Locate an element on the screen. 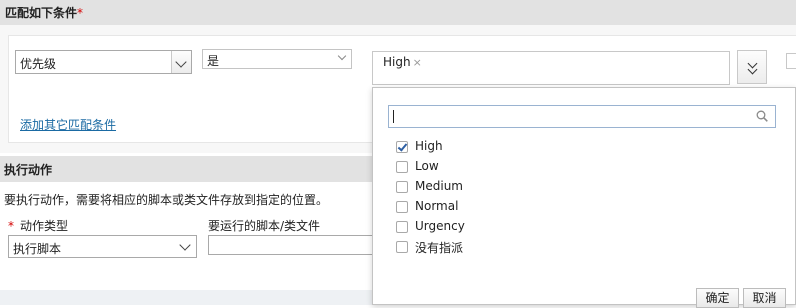 The width and height of the screenshot is (796, 308). script-label: 要运行的脚本/类文件 is located at coordinates (264, 226).